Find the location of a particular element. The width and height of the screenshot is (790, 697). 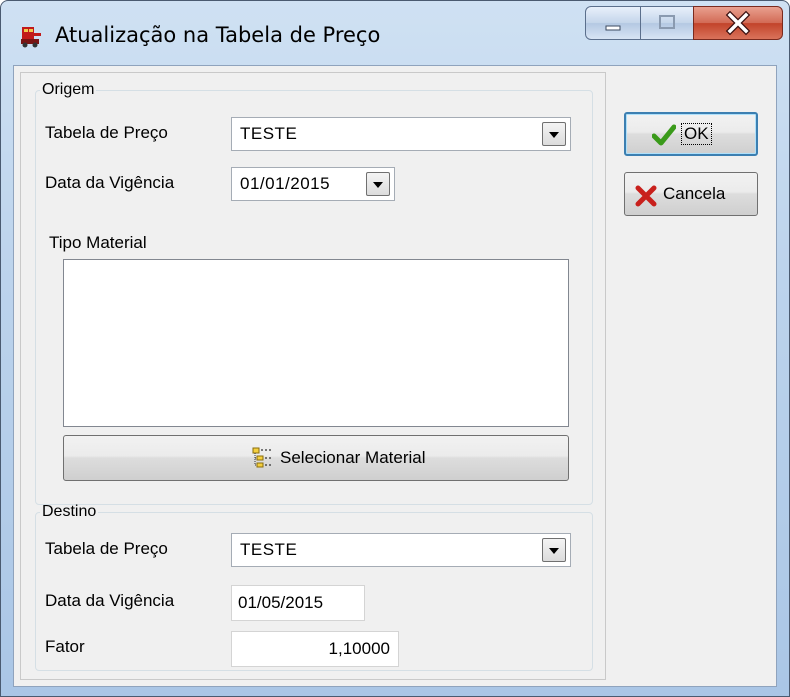

checkmark-icon is located at coordinates (664, 135).